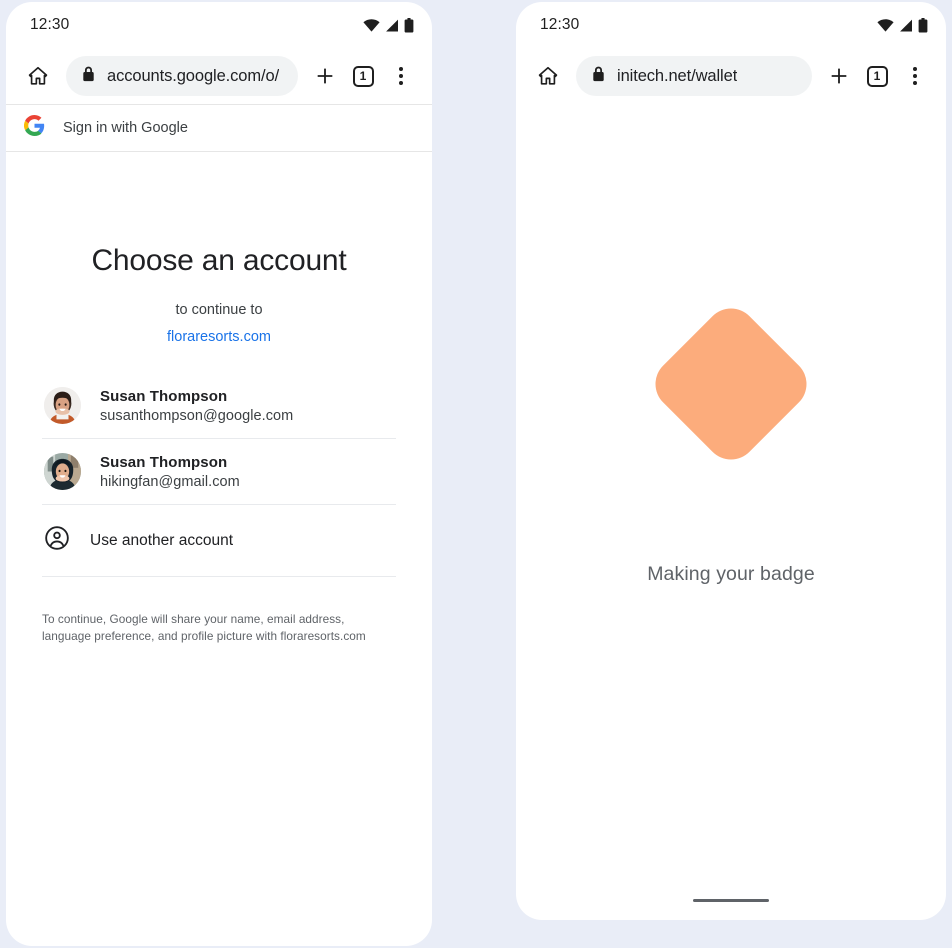  What do you see at coordinates (193, 75) in the screenshot?
I see `address-bar-url: accounts.google.com/o/` at bounding box center [193, 75].